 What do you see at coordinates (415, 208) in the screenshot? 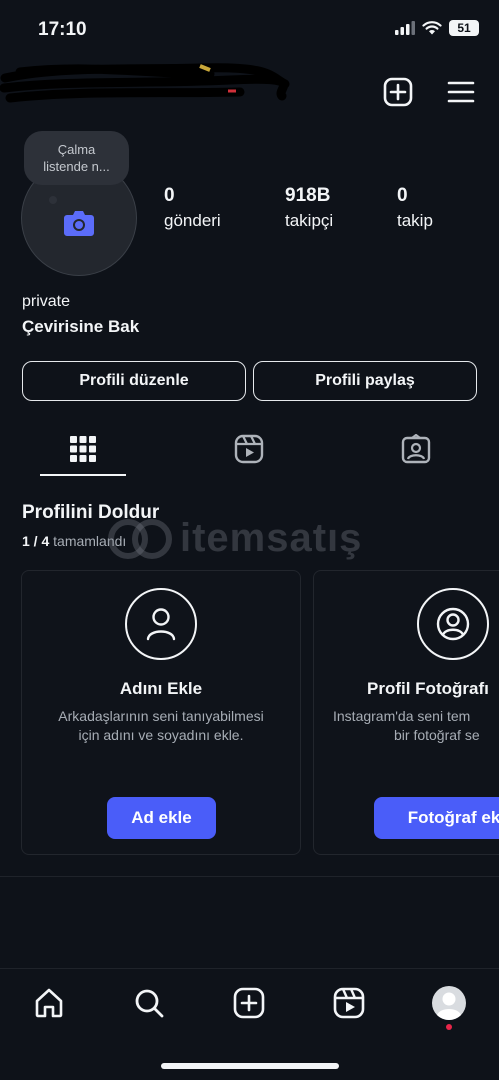
I see `stat-following: 0 takip` at bounding box center [415, 208].